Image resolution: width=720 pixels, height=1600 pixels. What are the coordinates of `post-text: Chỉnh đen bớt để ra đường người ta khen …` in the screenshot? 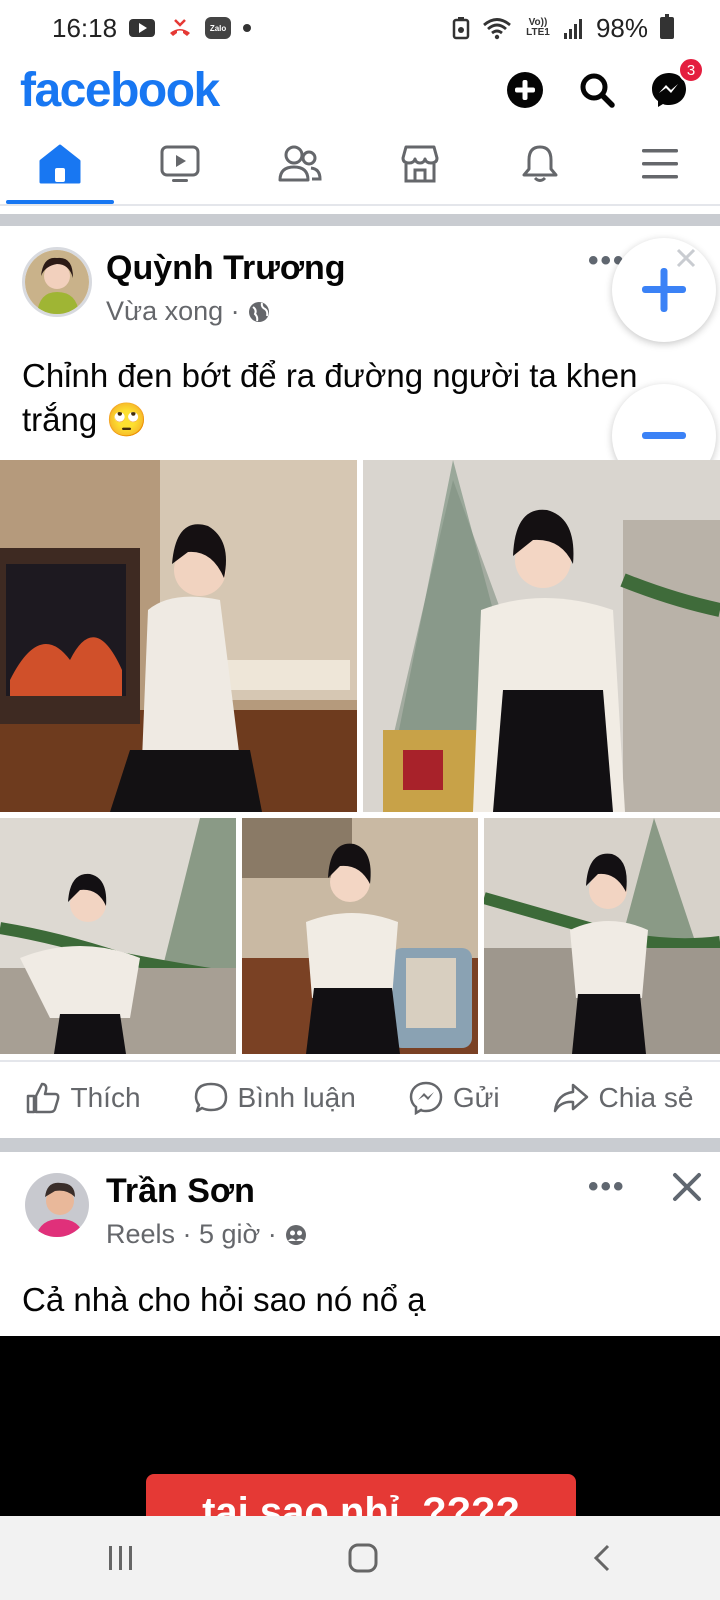 It's located at (330, 397).